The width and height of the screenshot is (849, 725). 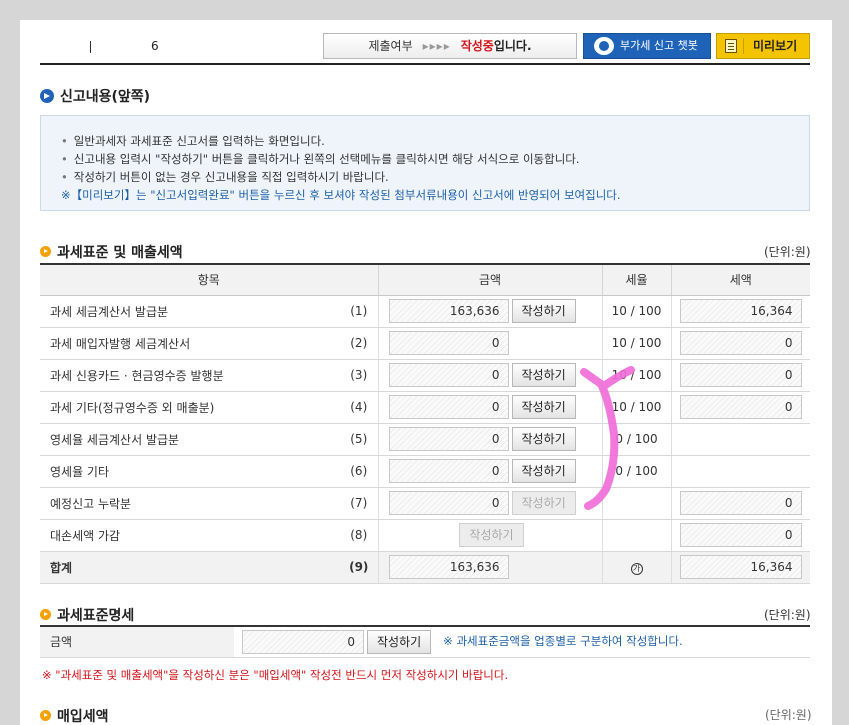 I want to click on header-tax: 세액, so click(x=740, y=280).